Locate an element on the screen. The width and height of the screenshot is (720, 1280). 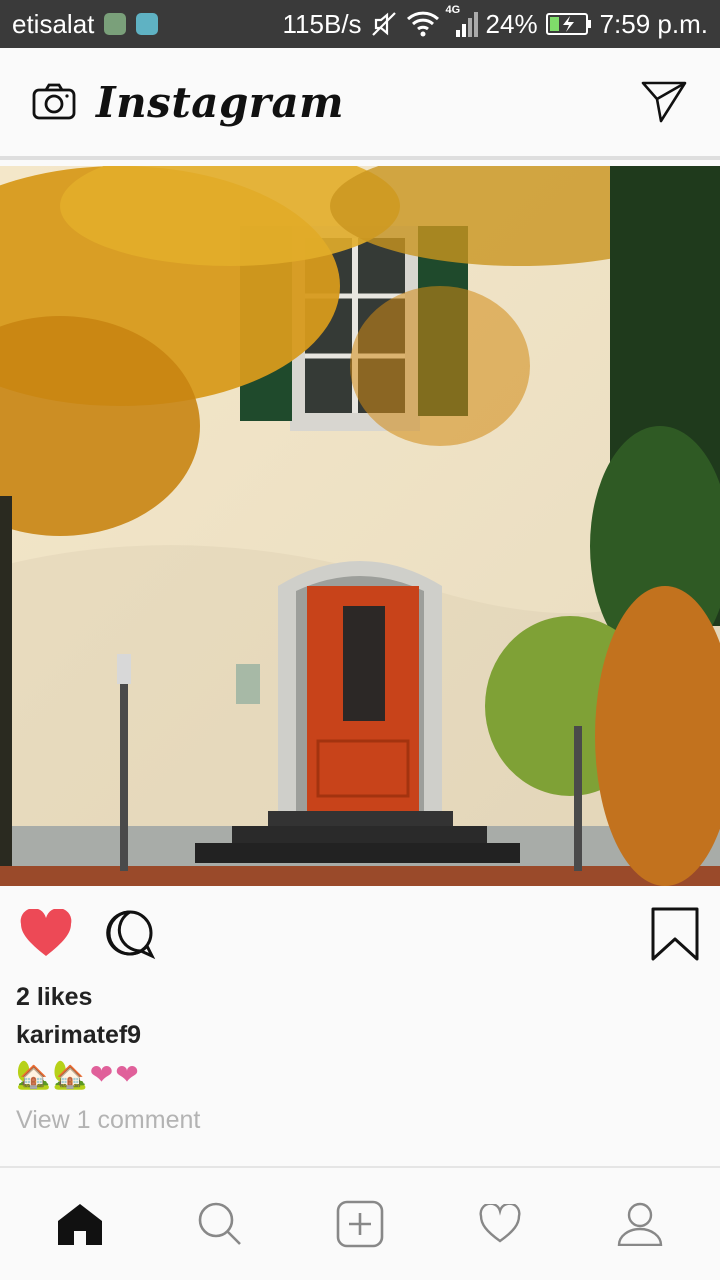
android-notification-icon is located at coordinates (147, 24).